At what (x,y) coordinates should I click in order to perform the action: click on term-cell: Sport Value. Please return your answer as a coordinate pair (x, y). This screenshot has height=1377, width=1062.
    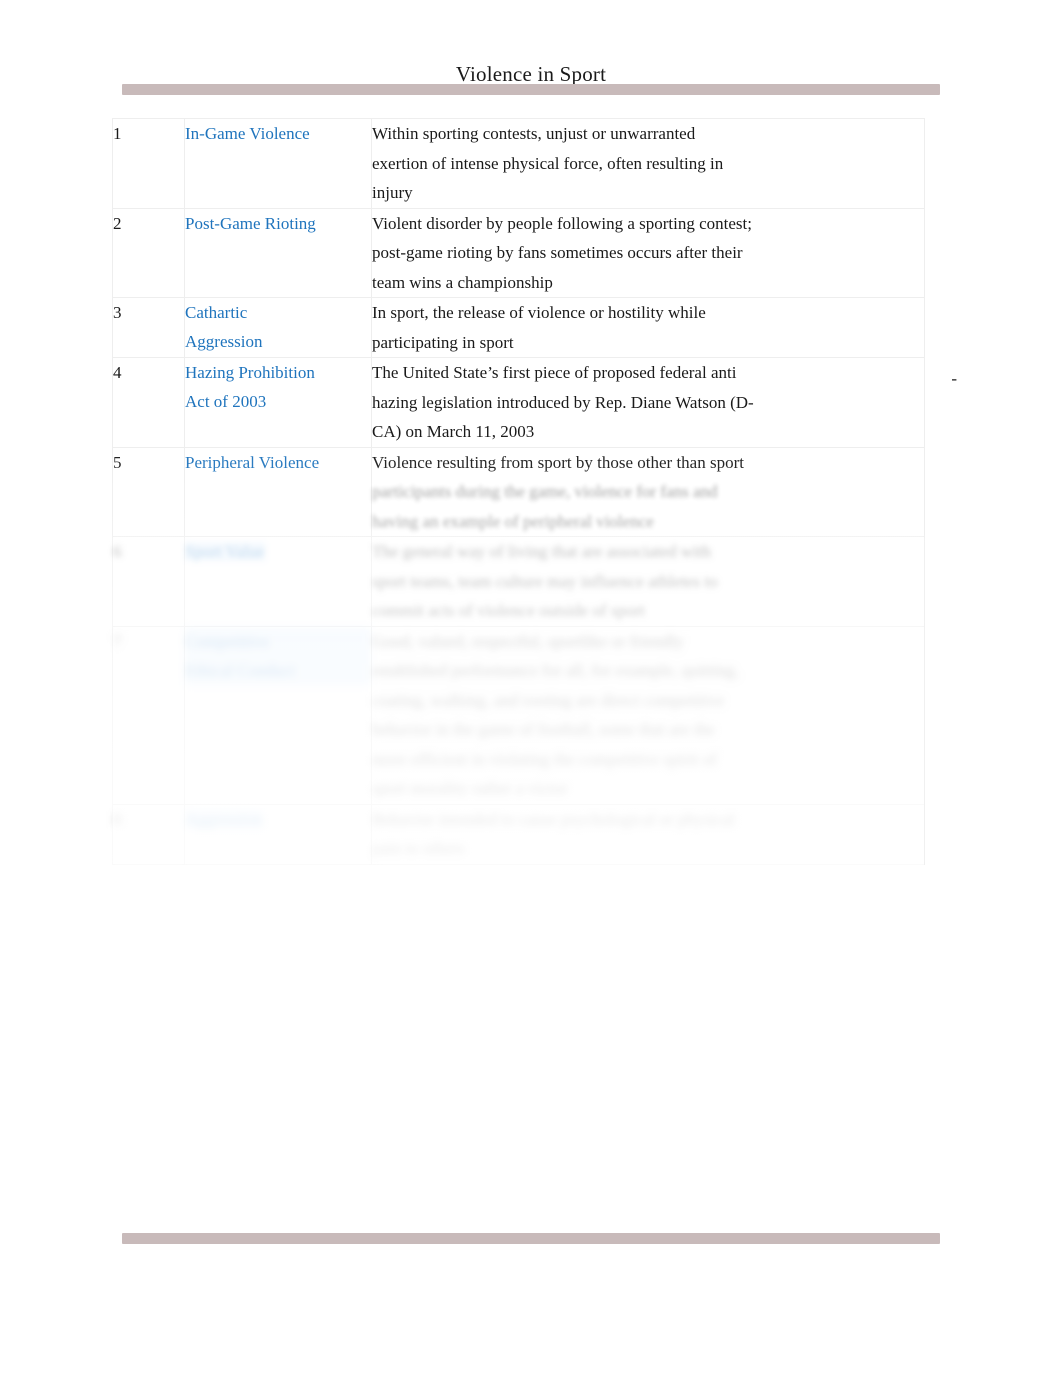
    Looking at the image, I should click on (278, 581).